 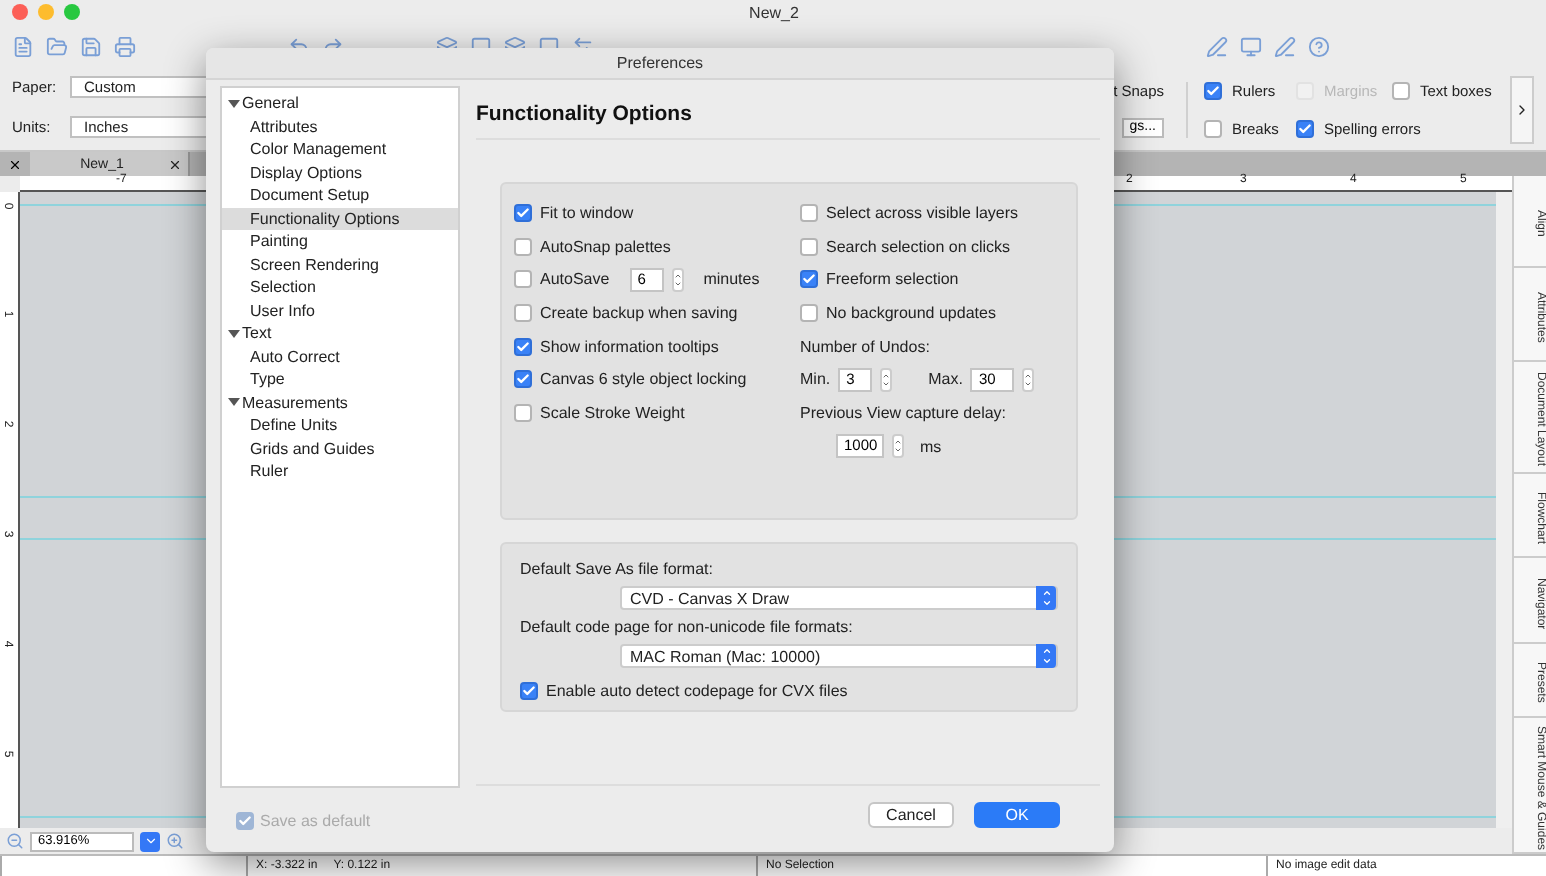 What do you see at coordinates (340, 310) in the screenshot?
I see `category-item: User Info` at bounding box center [340, 310].